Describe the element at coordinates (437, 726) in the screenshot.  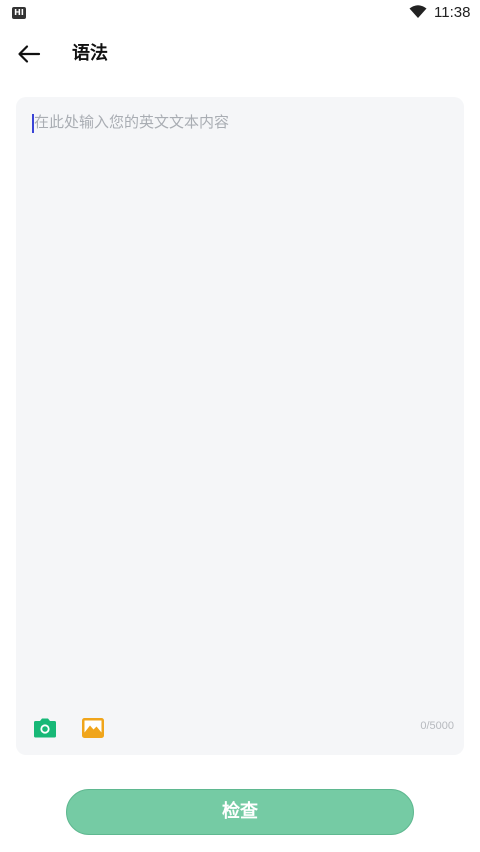
I see `character-counter: 0/5000` at that location.